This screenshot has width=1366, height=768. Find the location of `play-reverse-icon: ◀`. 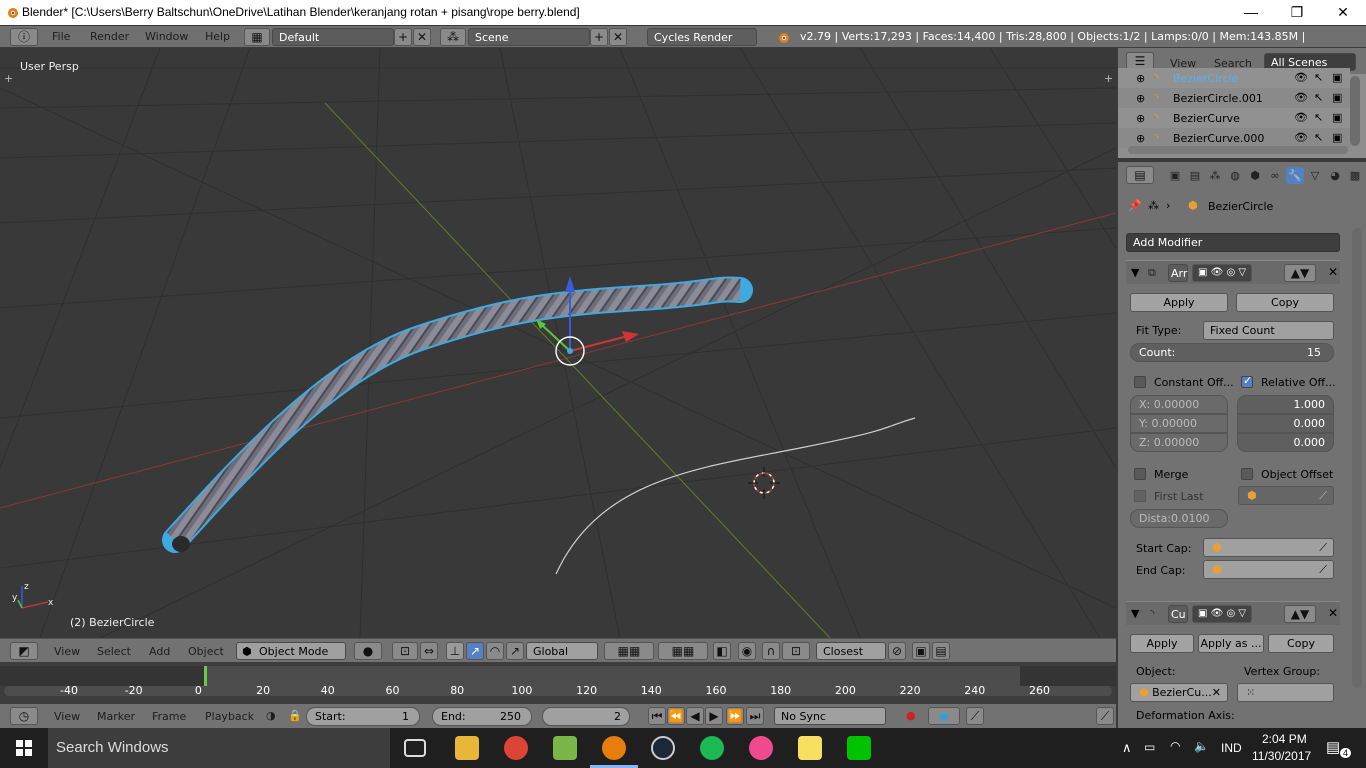

play-reverse-icon: ◀ is located at coordinates (695, 716).